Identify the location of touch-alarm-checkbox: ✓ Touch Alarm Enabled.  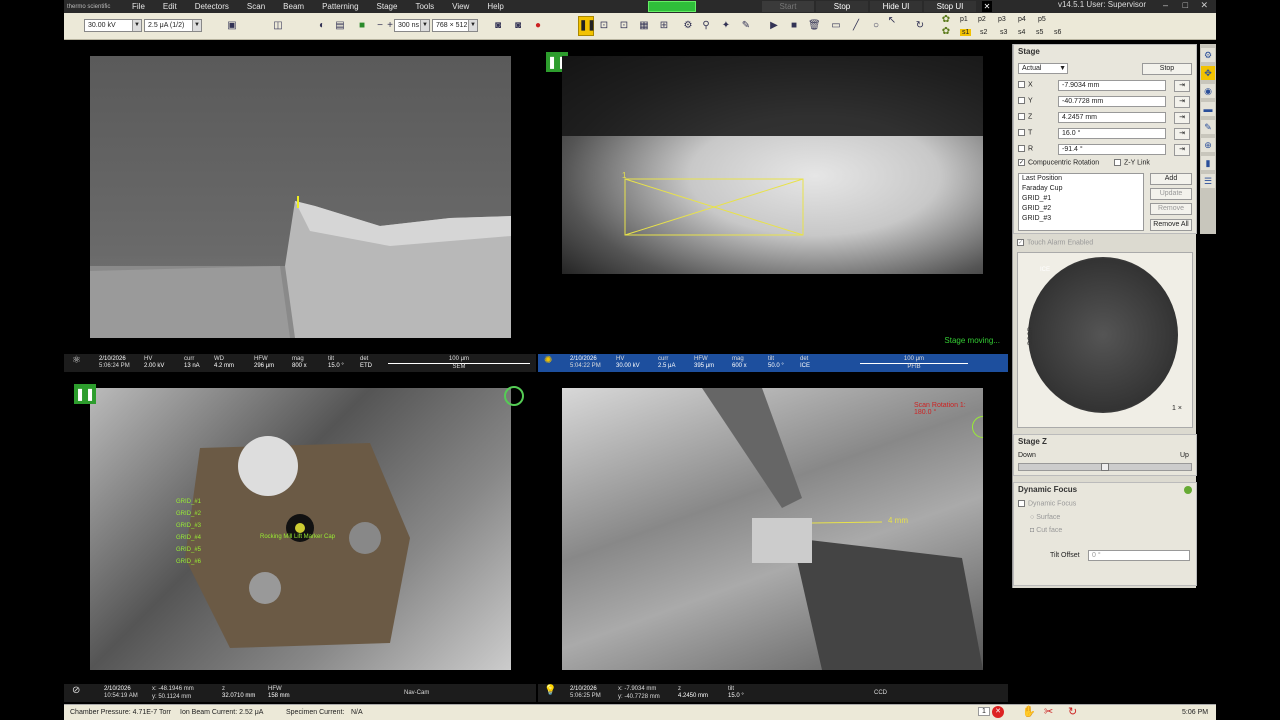
(1055, 242).